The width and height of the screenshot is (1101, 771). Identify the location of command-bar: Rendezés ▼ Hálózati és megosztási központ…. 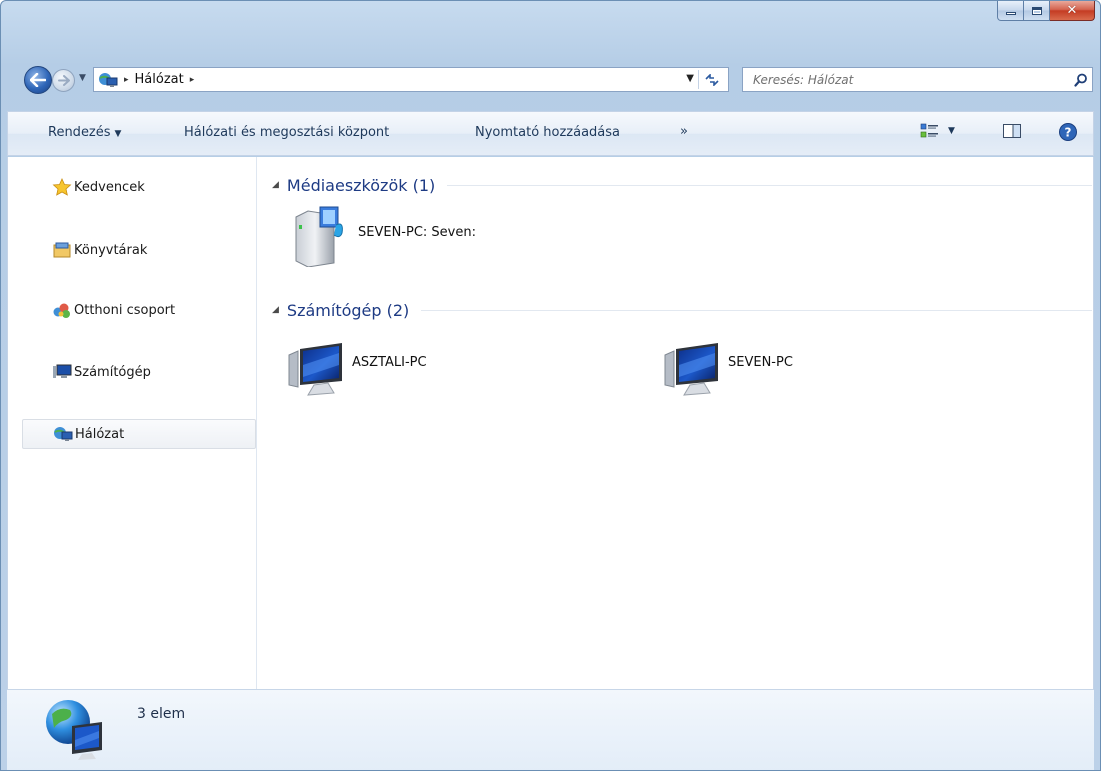
(550, 133).